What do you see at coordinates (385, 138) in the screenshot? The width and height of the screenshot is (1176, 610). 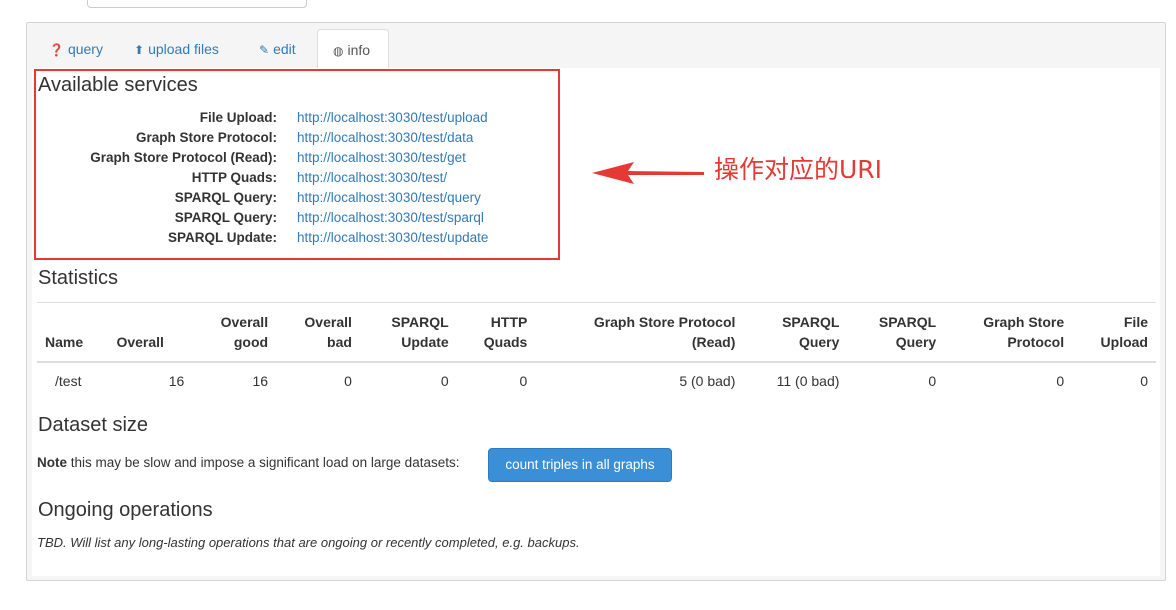 I see `service-link: http://localhost:3030/test/data` at bounding box center [385, 138].